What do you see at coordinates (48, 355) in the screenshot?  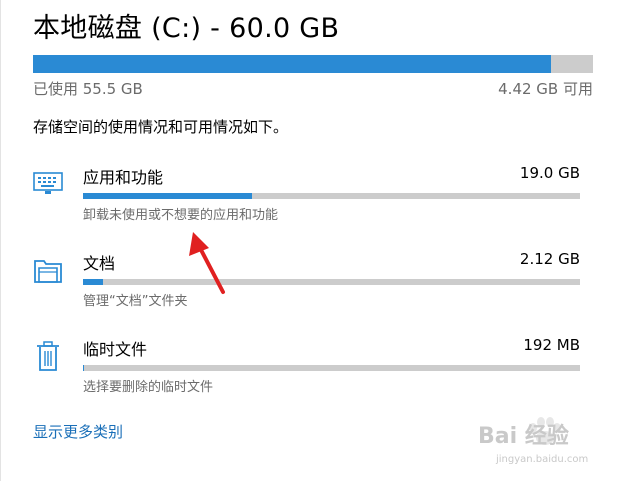 I see `trash-icon` at bounding box center [48, 355].